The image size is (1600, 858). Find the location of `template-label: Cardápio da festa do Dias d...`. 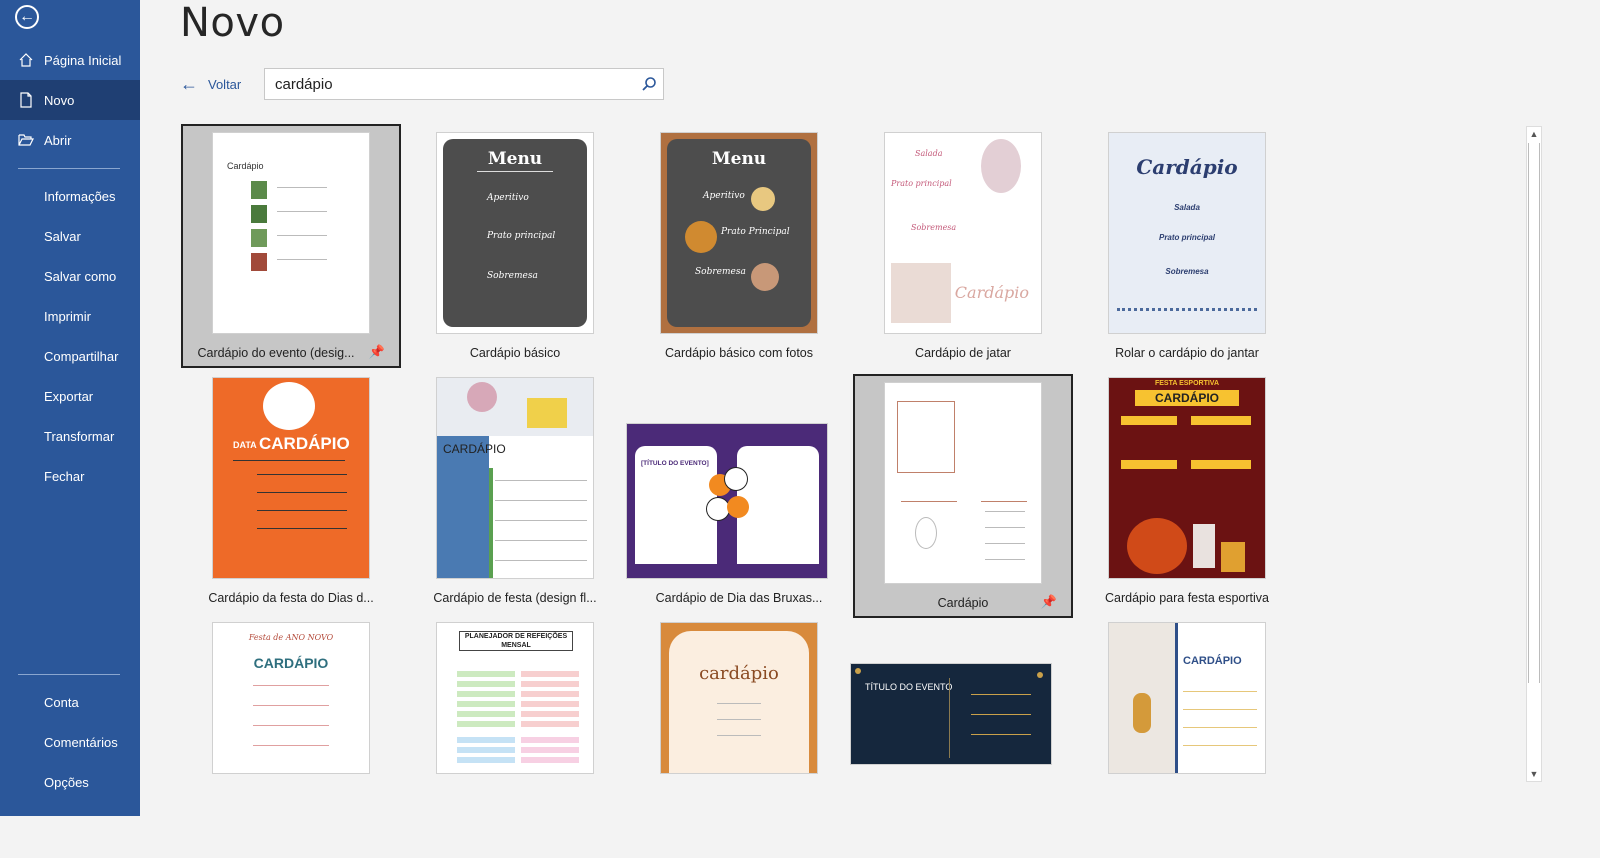

template-label: Cardápio da festa do Dias d... is located at coordinates (291, 598).